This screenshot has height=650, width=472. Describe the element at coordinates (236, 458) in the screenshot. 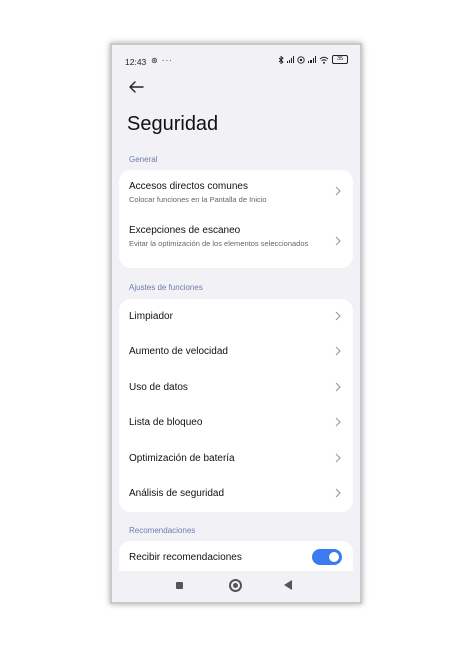

I see `list-item-optimizacion-bateria: Optimización de batería` at that location.